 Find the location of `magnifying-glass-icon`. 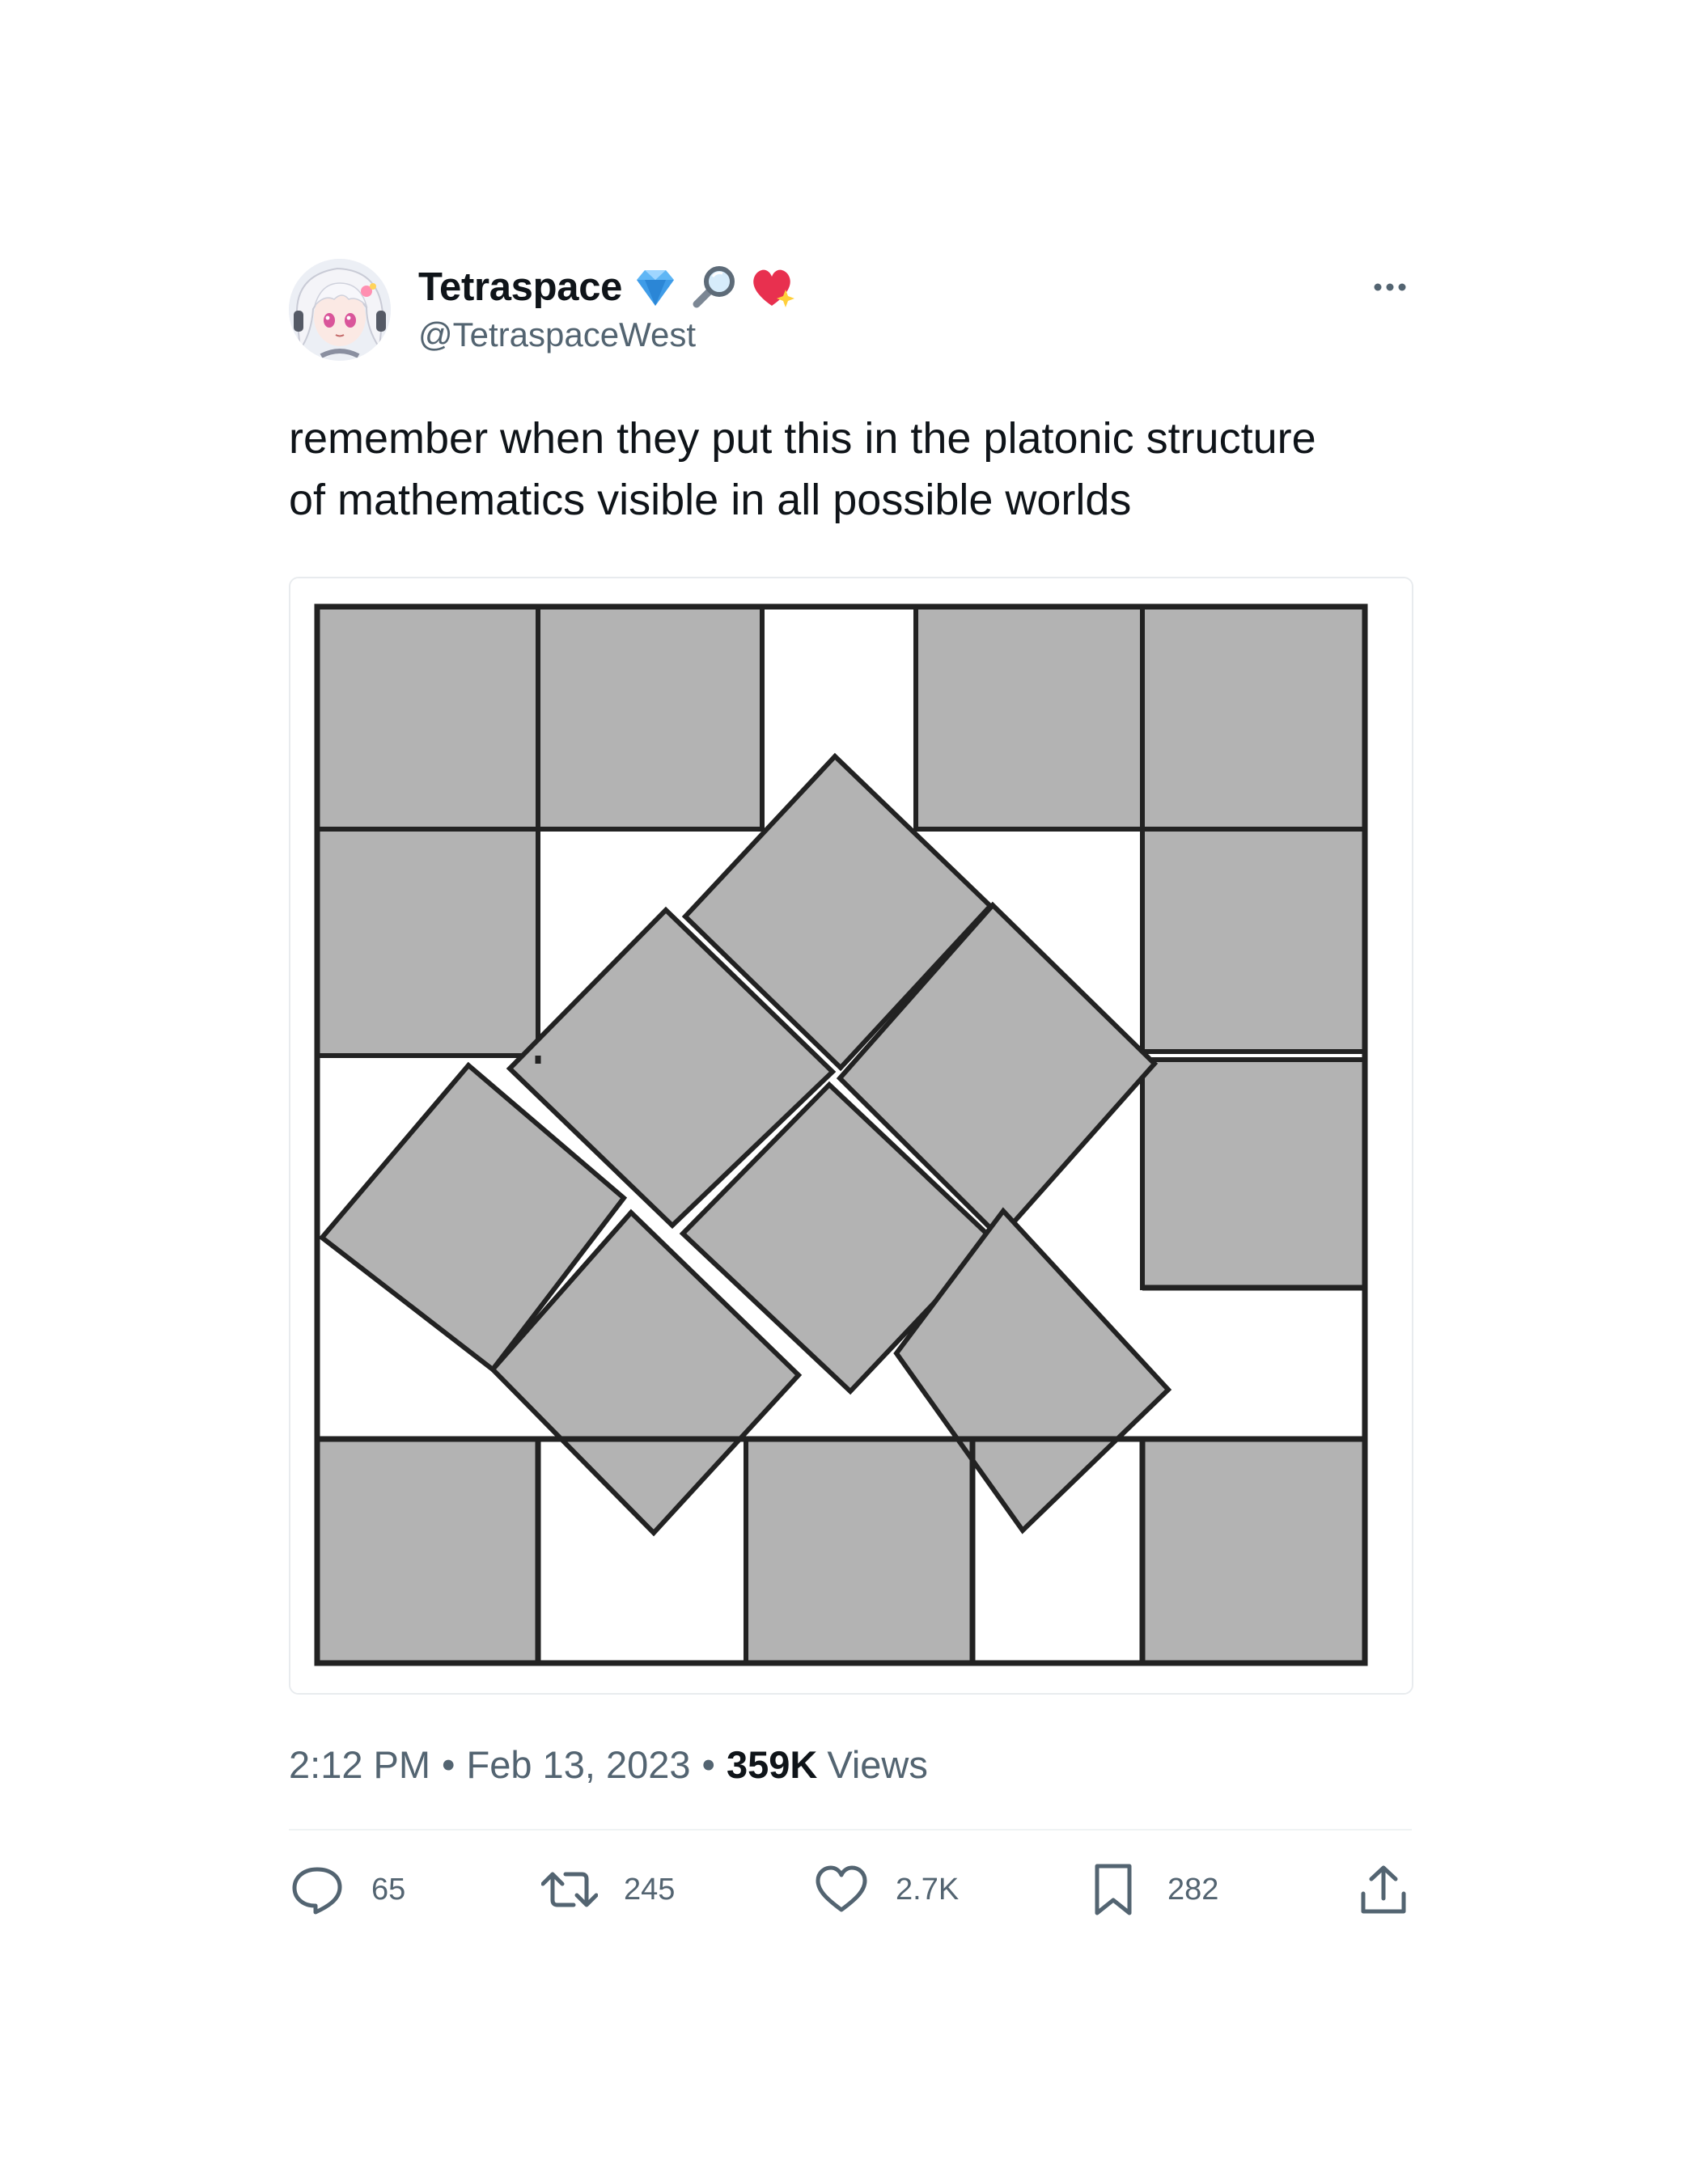

magnifying-glass-icon is located at coordinates (713, 287).